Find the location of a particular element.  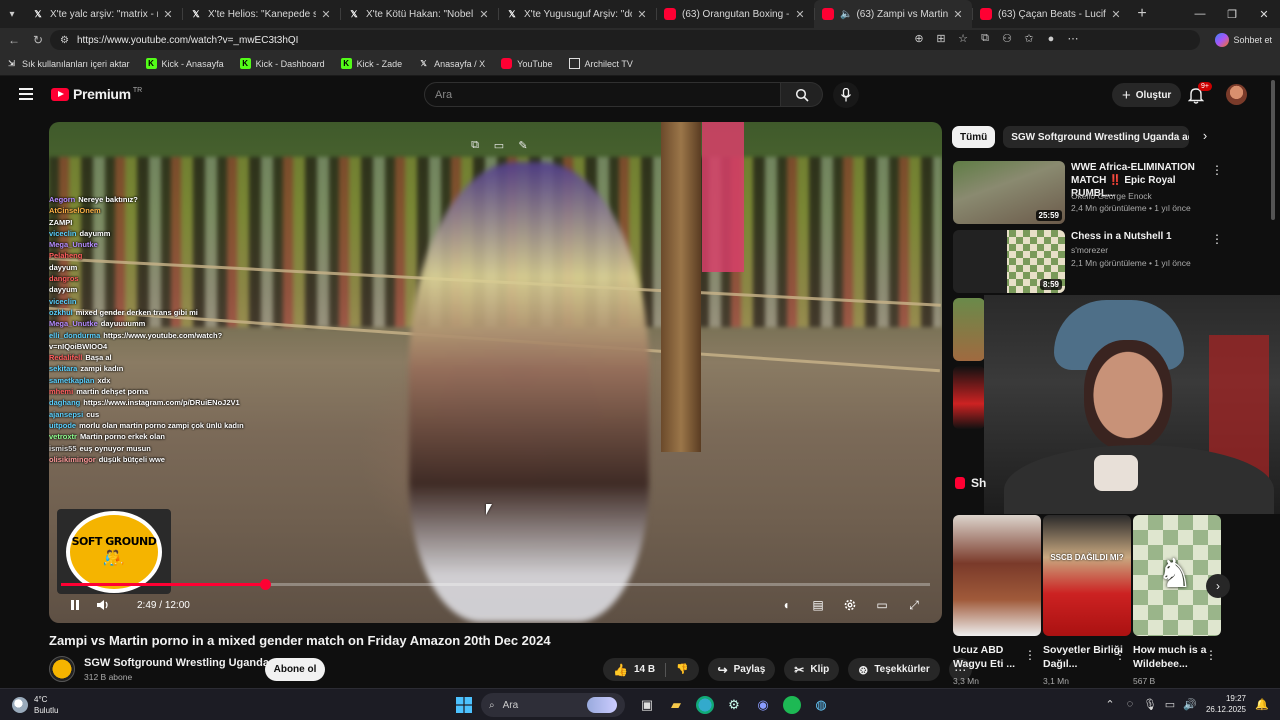

bookmark-item: K Kick - Anasayfa is located at coordinates (184, 63).